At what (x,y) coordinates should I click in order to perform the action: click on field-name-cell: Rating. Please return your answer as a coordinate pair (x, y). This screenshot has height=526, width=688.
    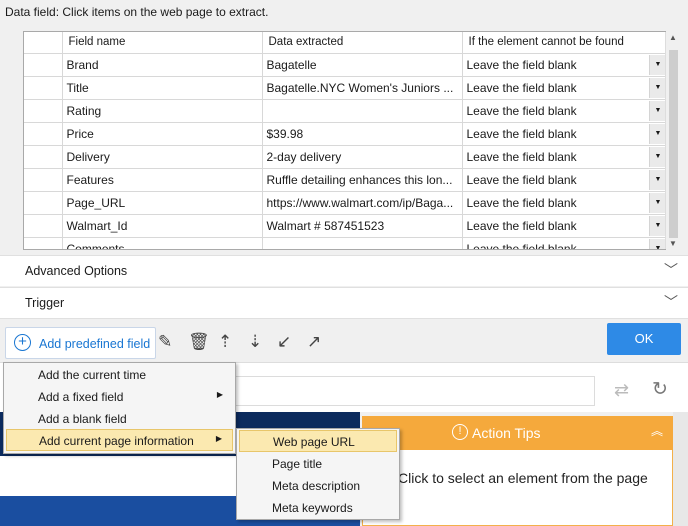
    Looking at the image, I should click on (162, 111).